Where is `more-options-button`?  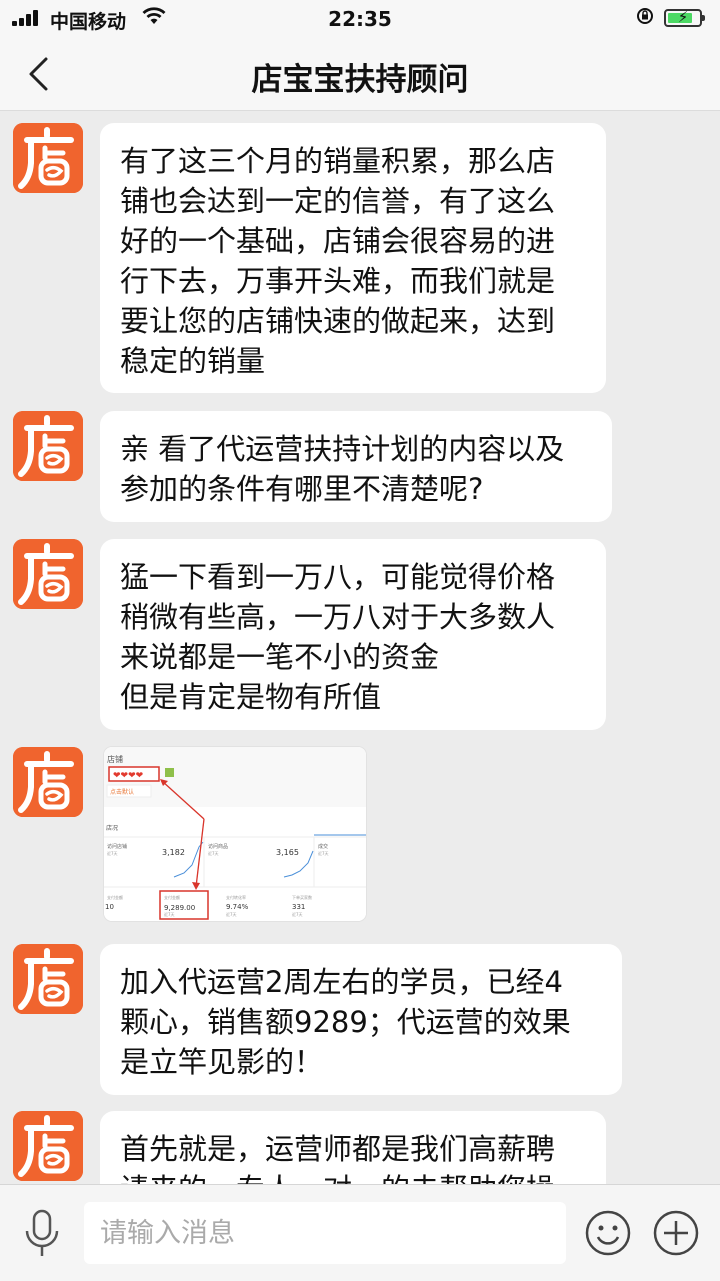 more-options-button is located at coordinates (676, 1233).